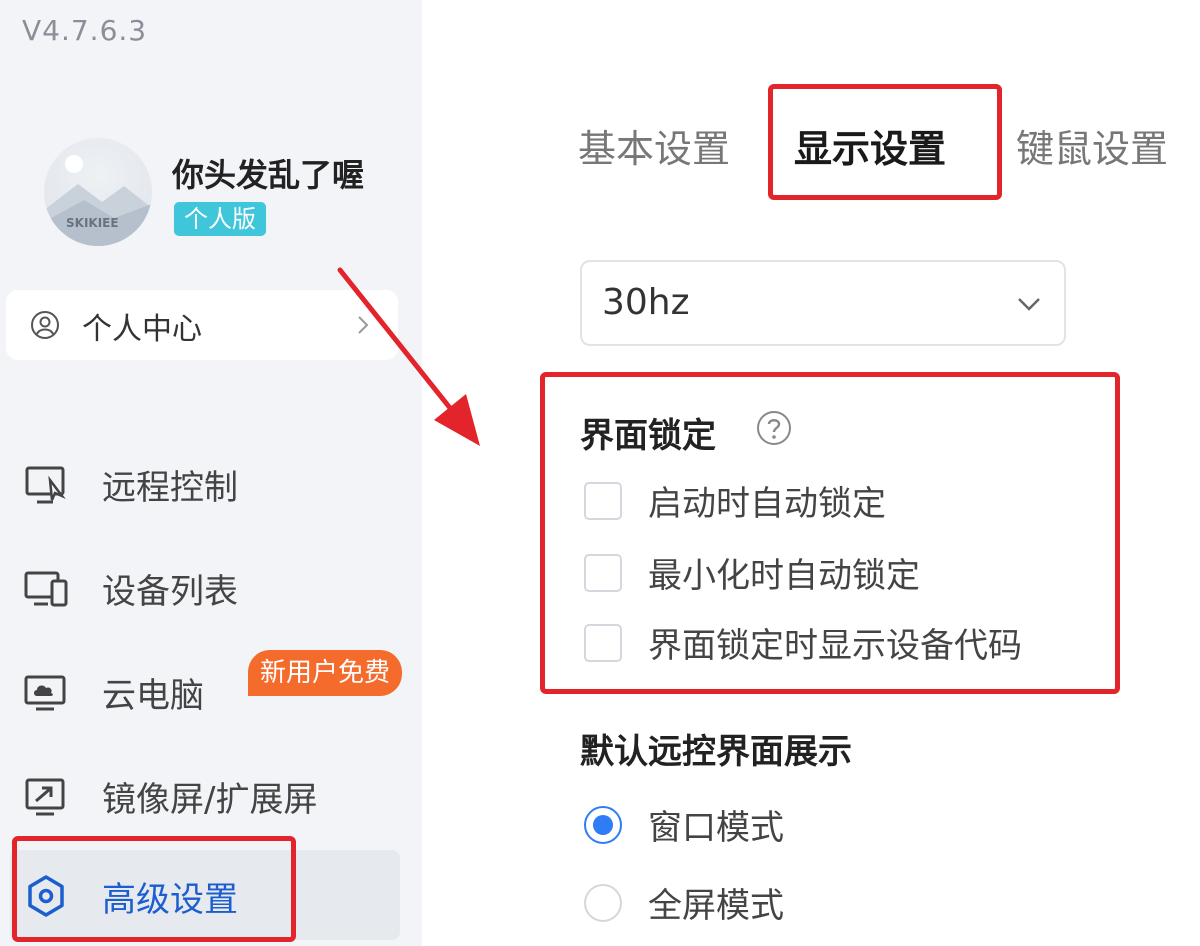 The height and width of the screenshot is (946, 1200). What do you see at coordinates (716, 828) in the screenshot?
I see `radio-label: 窗口模式` at bounding box center [716, 828].